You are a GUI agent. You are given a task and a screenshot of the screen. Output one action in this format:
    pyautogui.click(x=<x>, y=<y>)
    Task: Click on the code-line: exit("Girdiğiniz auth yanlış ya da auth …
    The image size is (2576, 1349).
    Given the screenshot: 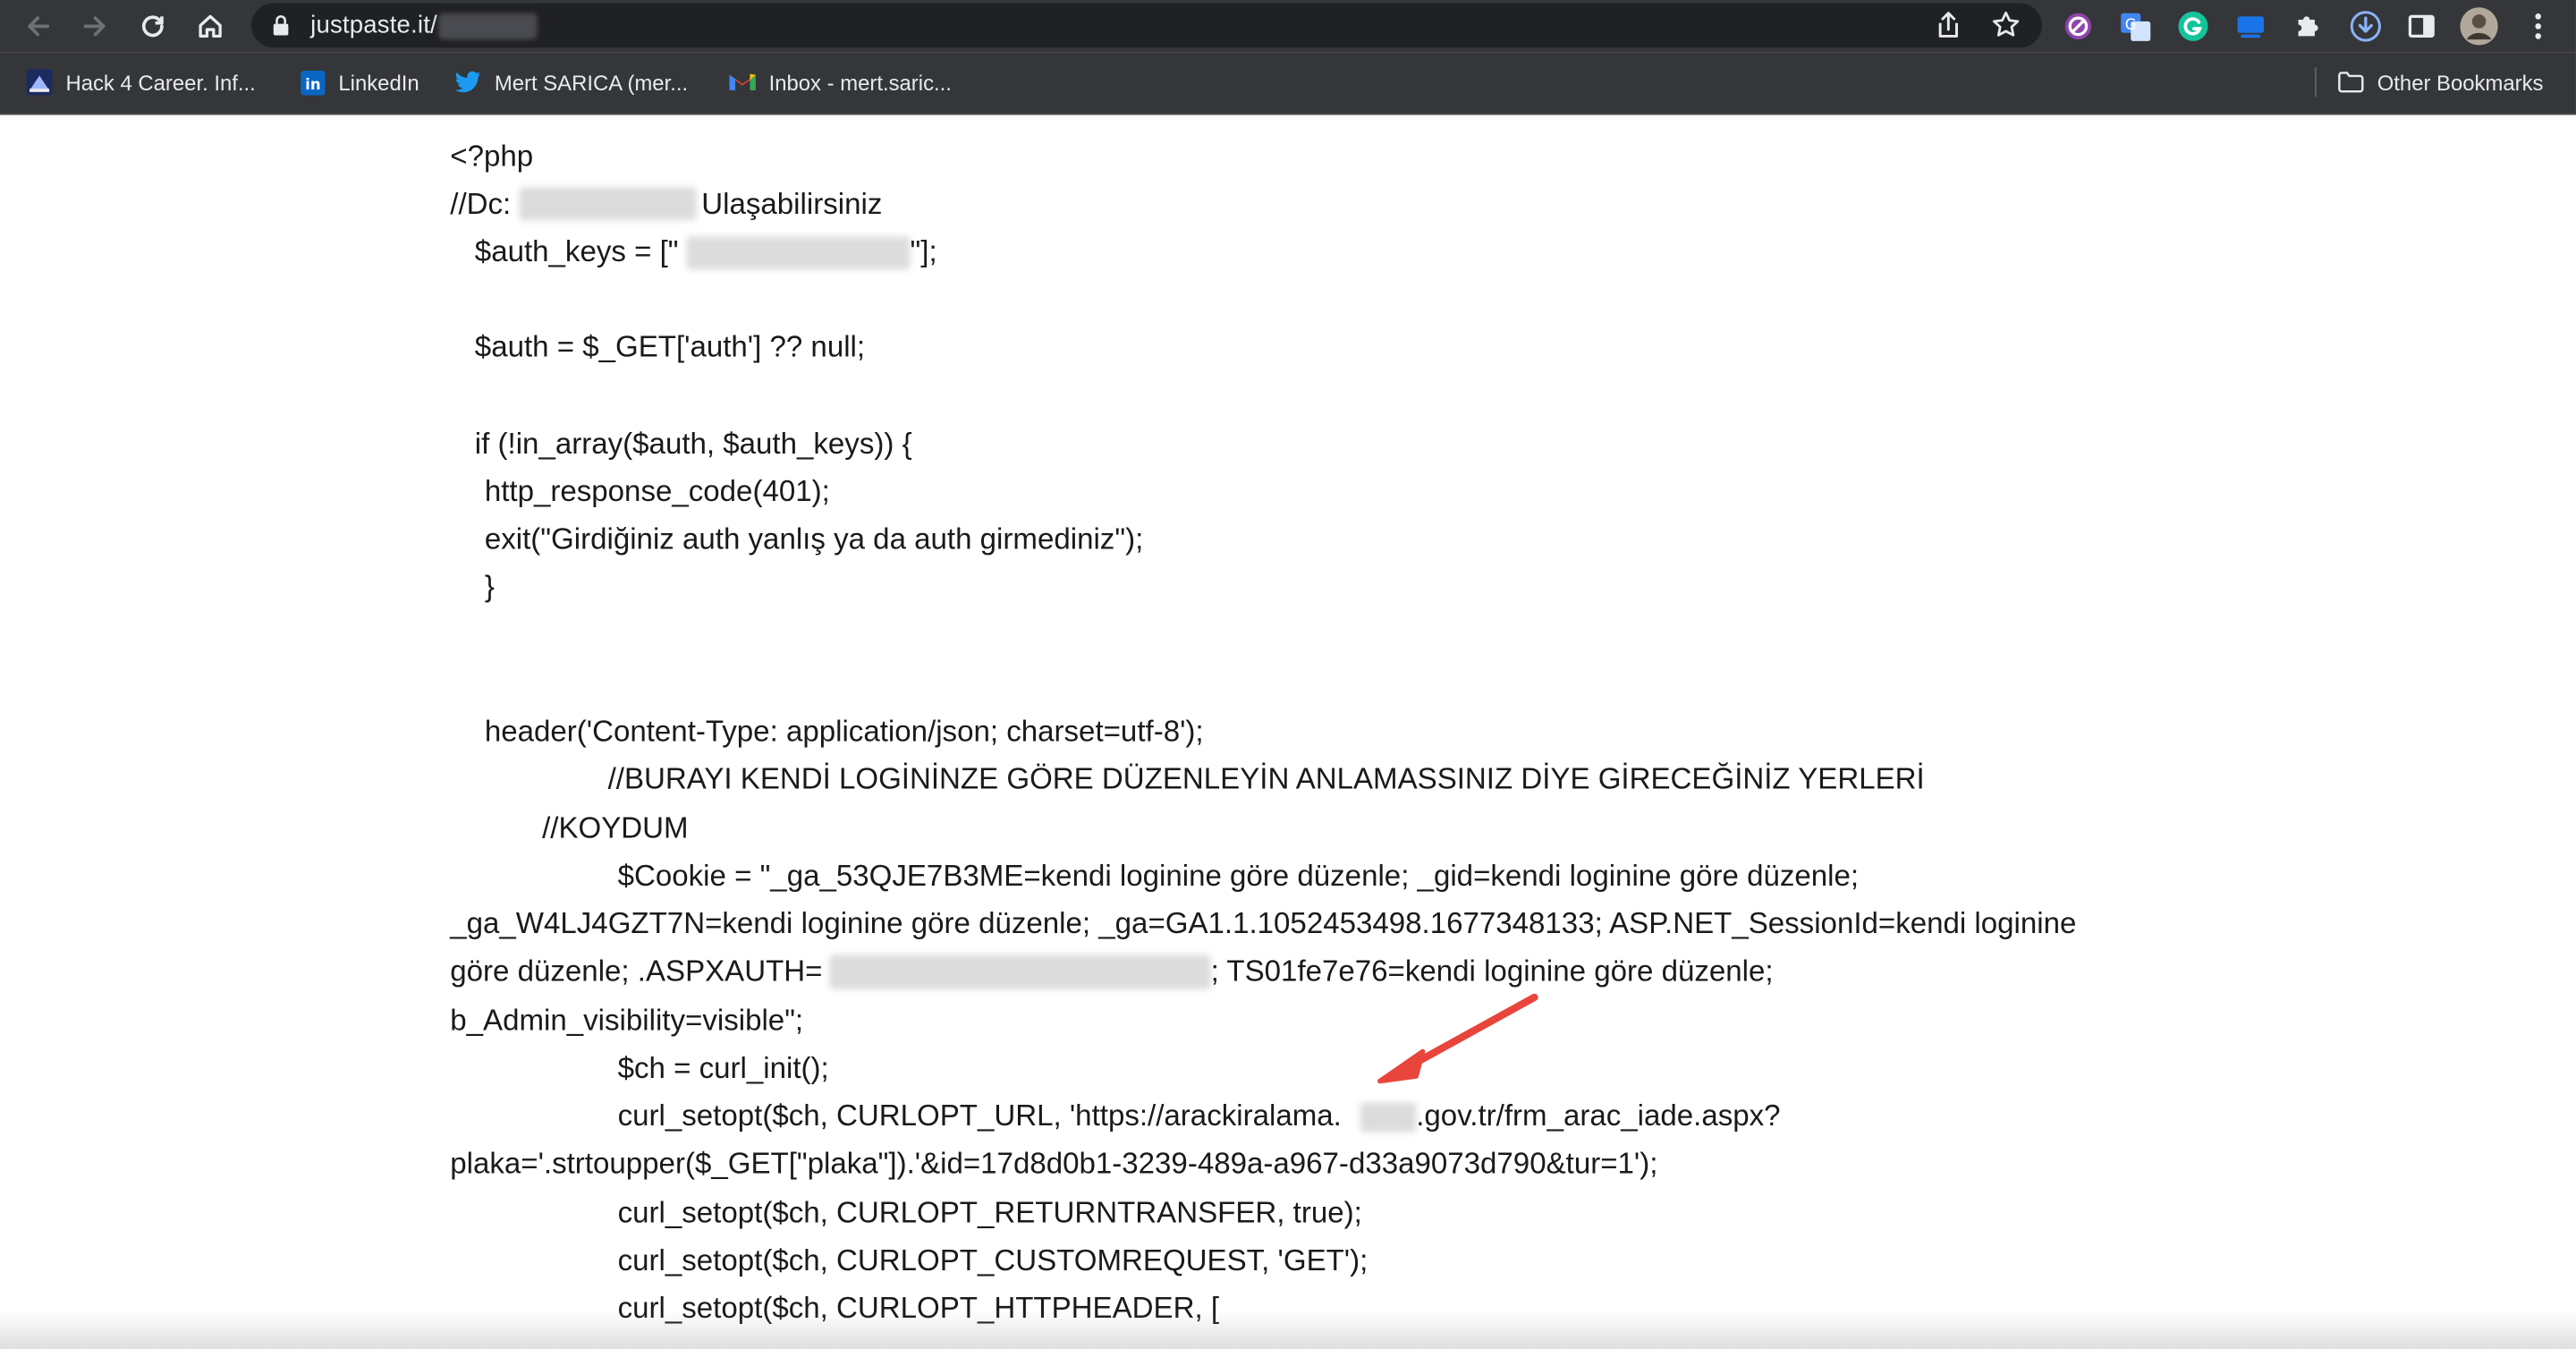 What is the action you would take?
    pyautogui.click(x=814, y=539)
    